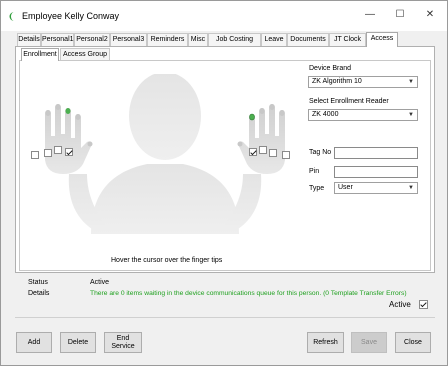 Image resolution: width=448 pixels, height=366 pixels. I want to click on type-label: Type, so click(317, 188).